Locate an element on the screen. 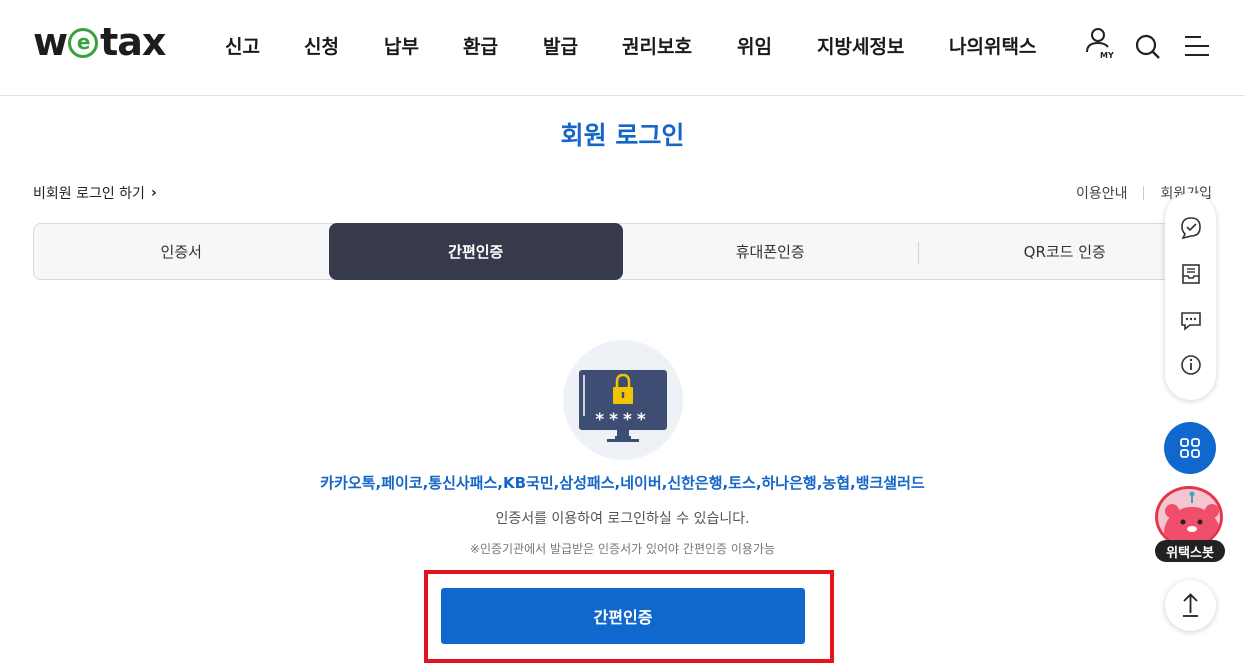  all-menu-grid-button is located at coordinates (1190, 448).